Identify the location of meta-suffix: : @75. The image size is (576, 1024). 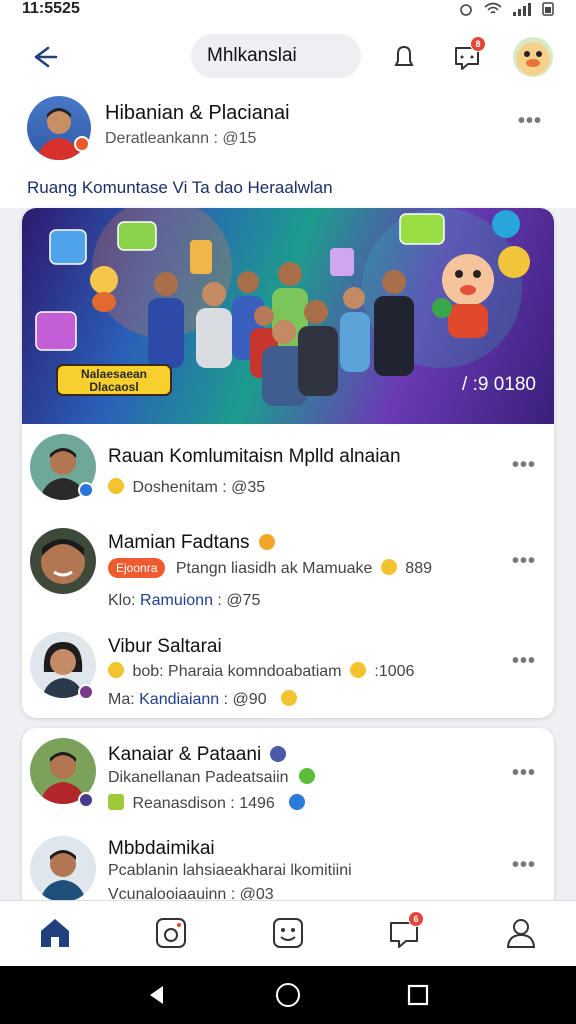
(239, 600).